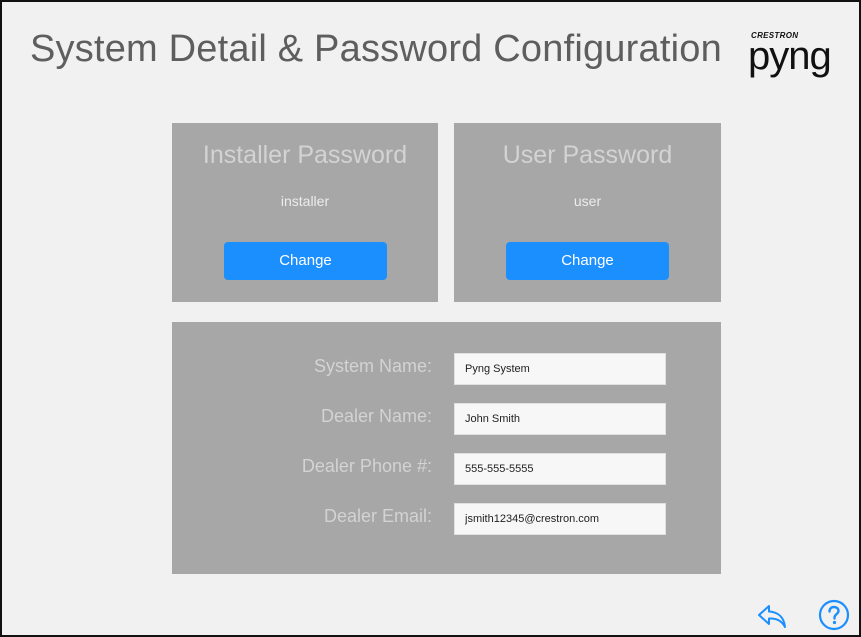  What do you see at coordinates (376, 49) in the screenshot?
I see `page-title: System Detail & Password Configuration` at bounding box center [376, 49].